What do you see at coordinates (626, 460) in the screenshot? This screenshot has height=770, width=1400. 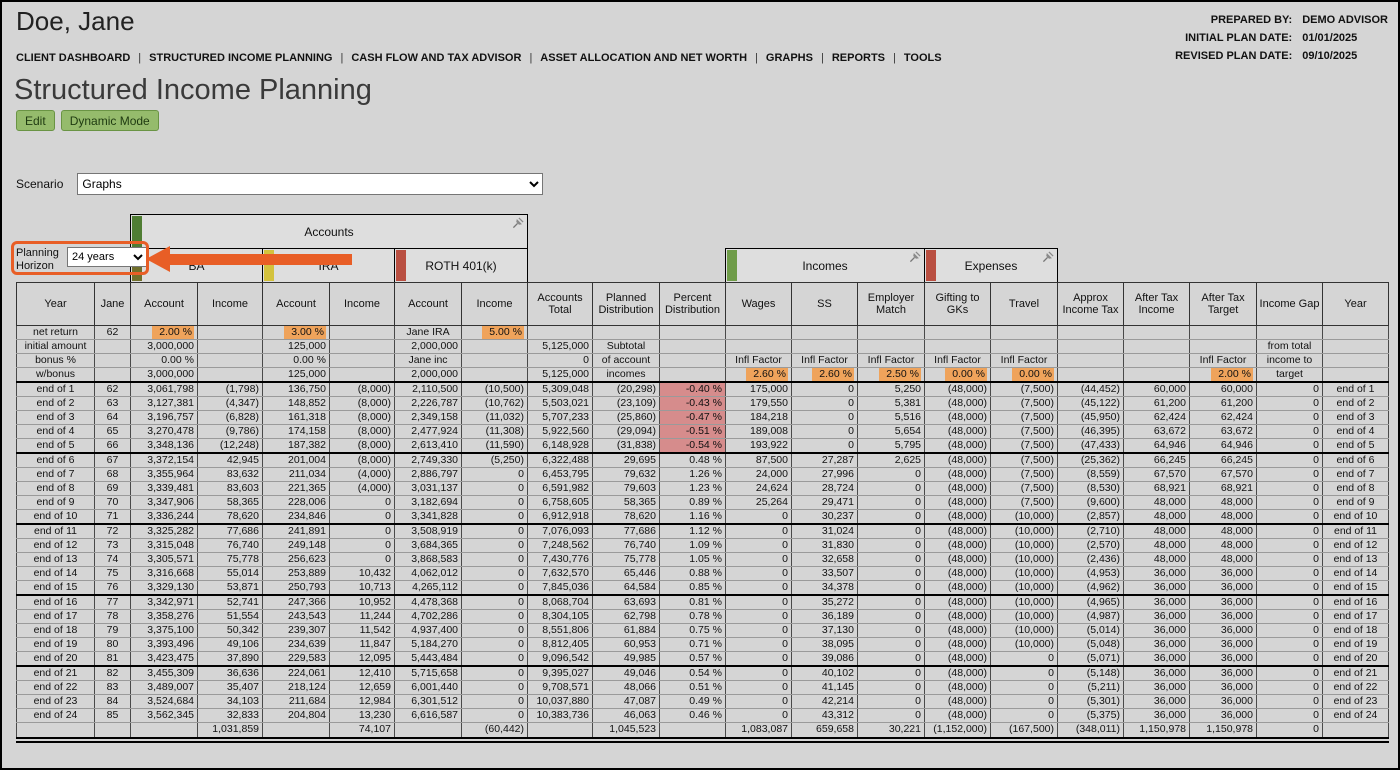 I see `table-cell: 29,695` at bounding box center [626, 460].